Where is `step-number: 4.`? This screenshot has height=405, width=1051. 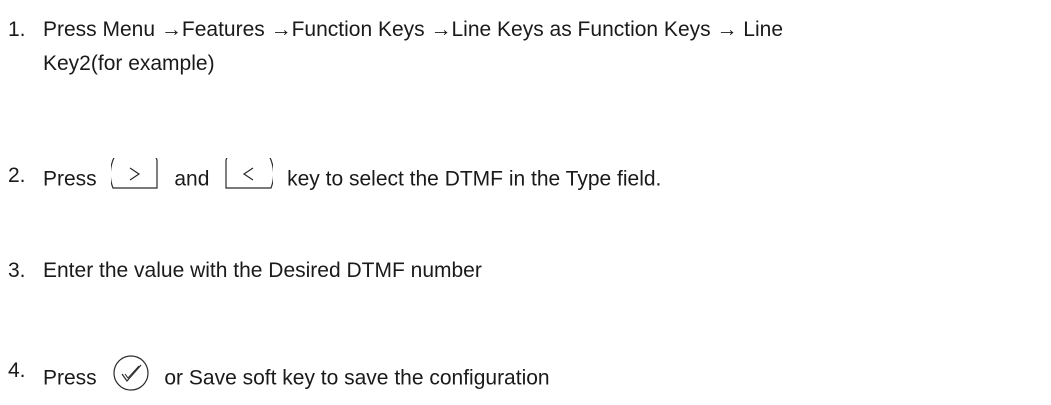
step-number: 4. is located at coordinates (17, 370).